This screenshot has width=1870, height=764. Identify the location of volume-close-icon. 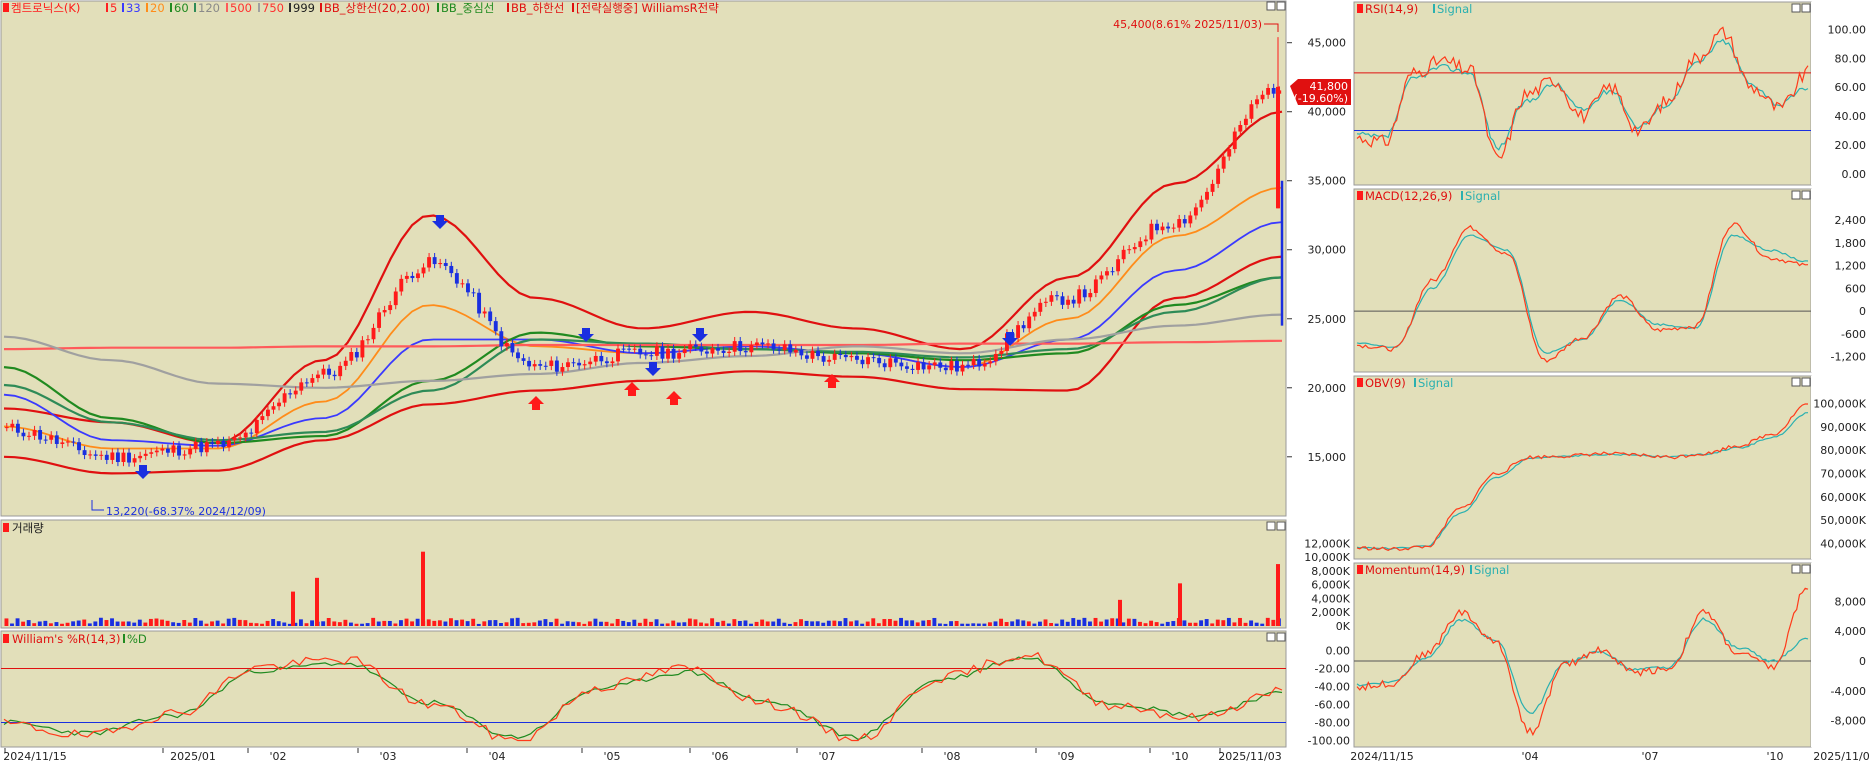
(1281, 526).